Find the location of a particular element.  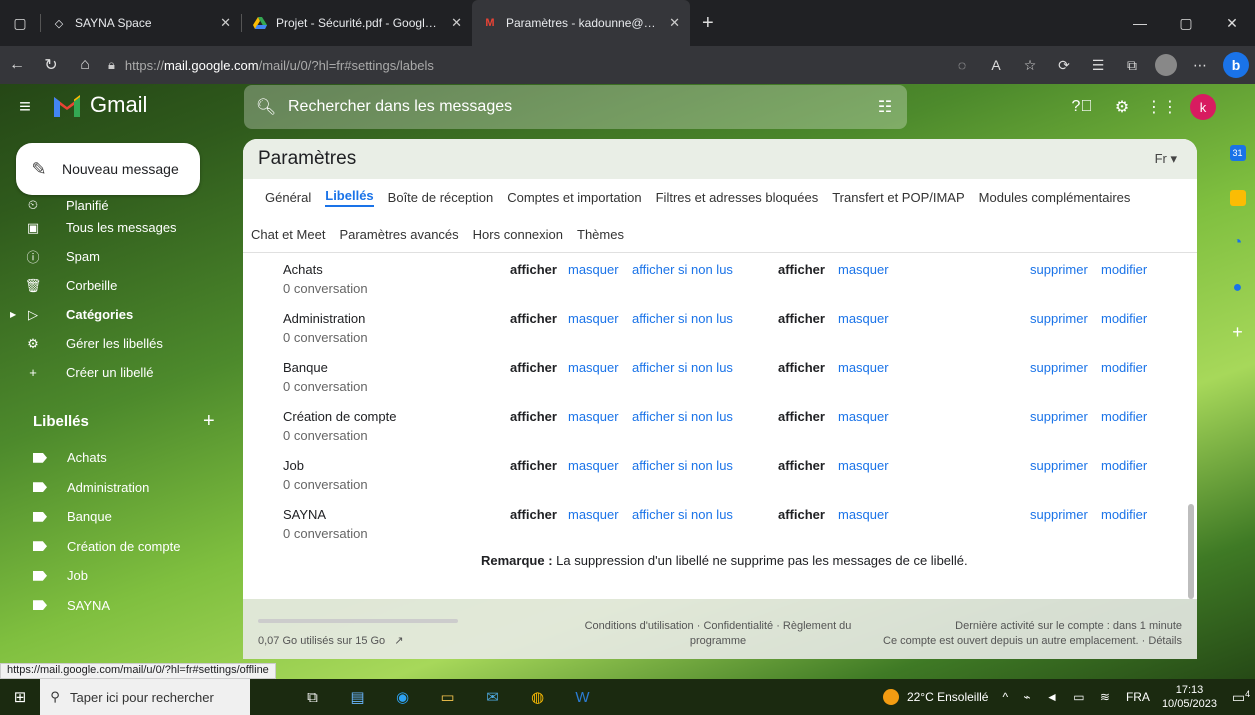

sidebar-item-scheduled: ⏲ Planifié is located at coordinates (120, 204).